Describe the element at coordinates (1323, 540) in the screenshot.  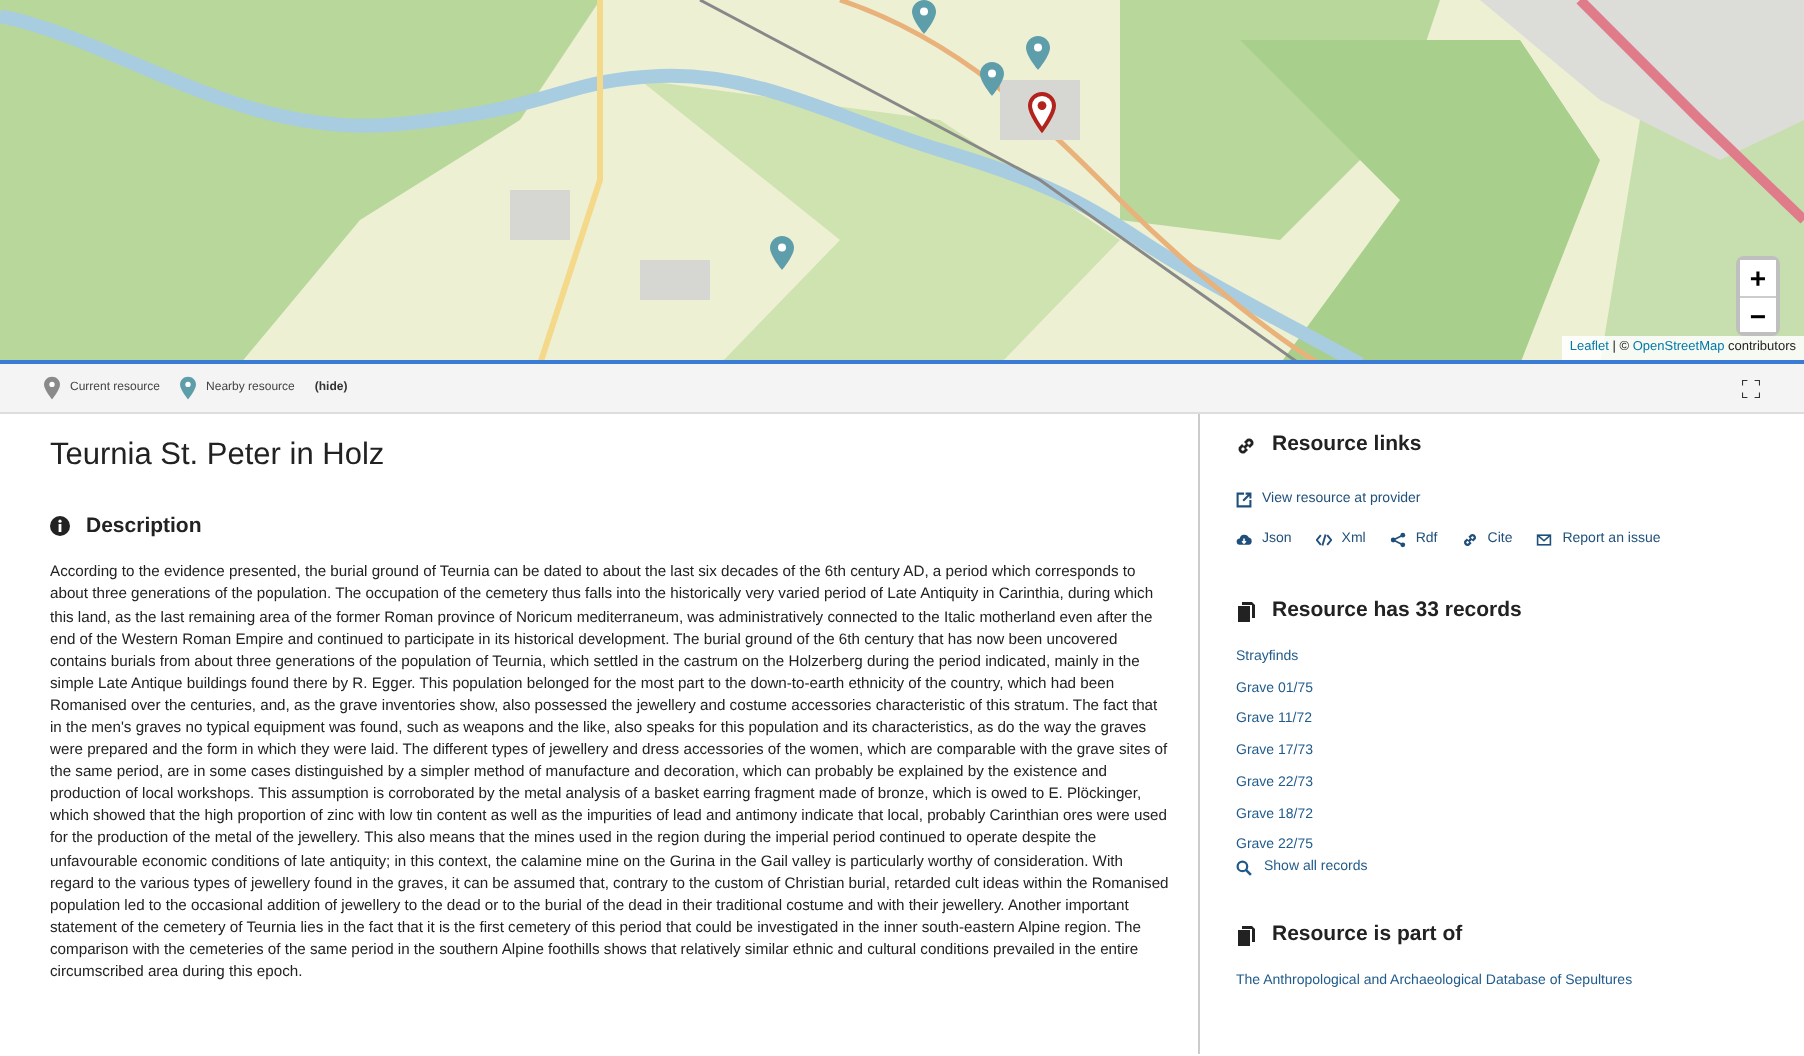
I see `code-icon` at that location.